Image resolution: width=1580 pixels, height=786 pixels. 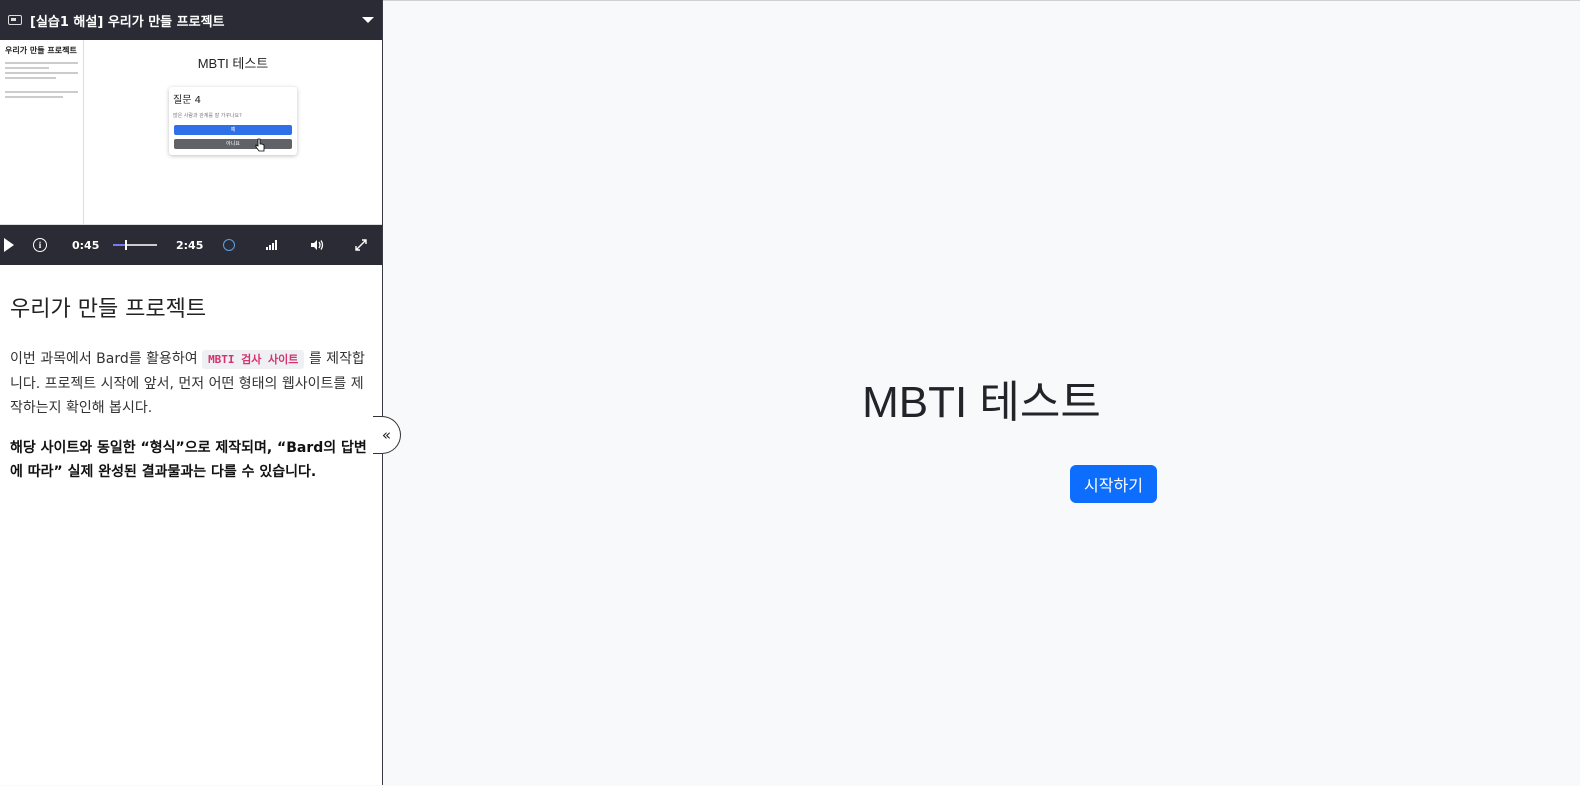 What do you see at coordinates (86, 245) in the screenshot?
I see `current-time: 0:45` at bounding box center [86, 245].